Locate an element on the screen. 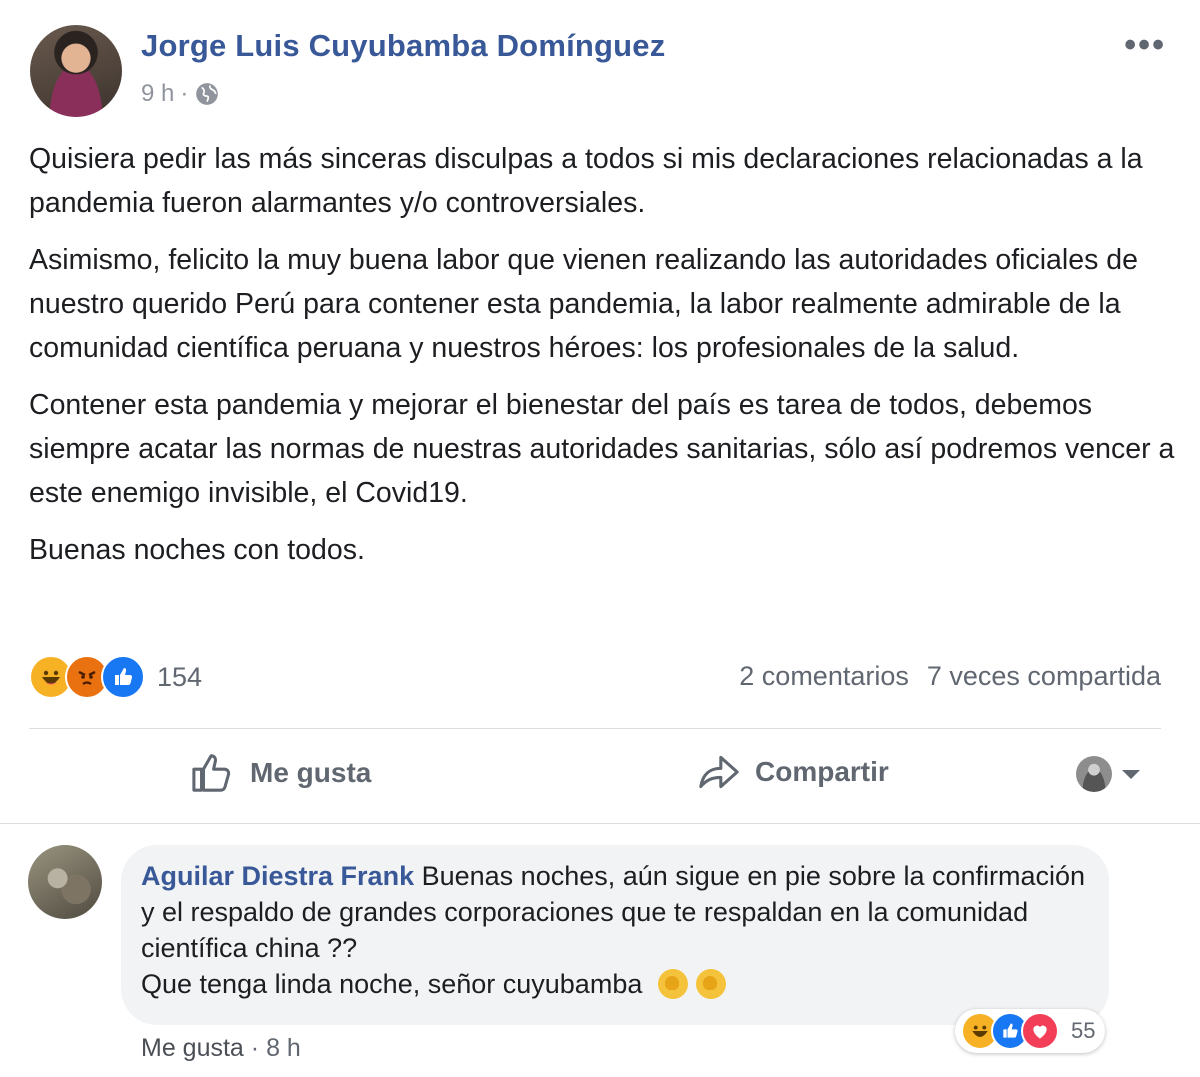 Image resolution: width=1200 pixels, height=1077 pixels. comment-like-link: Me gusta is located at coordinates (192, 1048).